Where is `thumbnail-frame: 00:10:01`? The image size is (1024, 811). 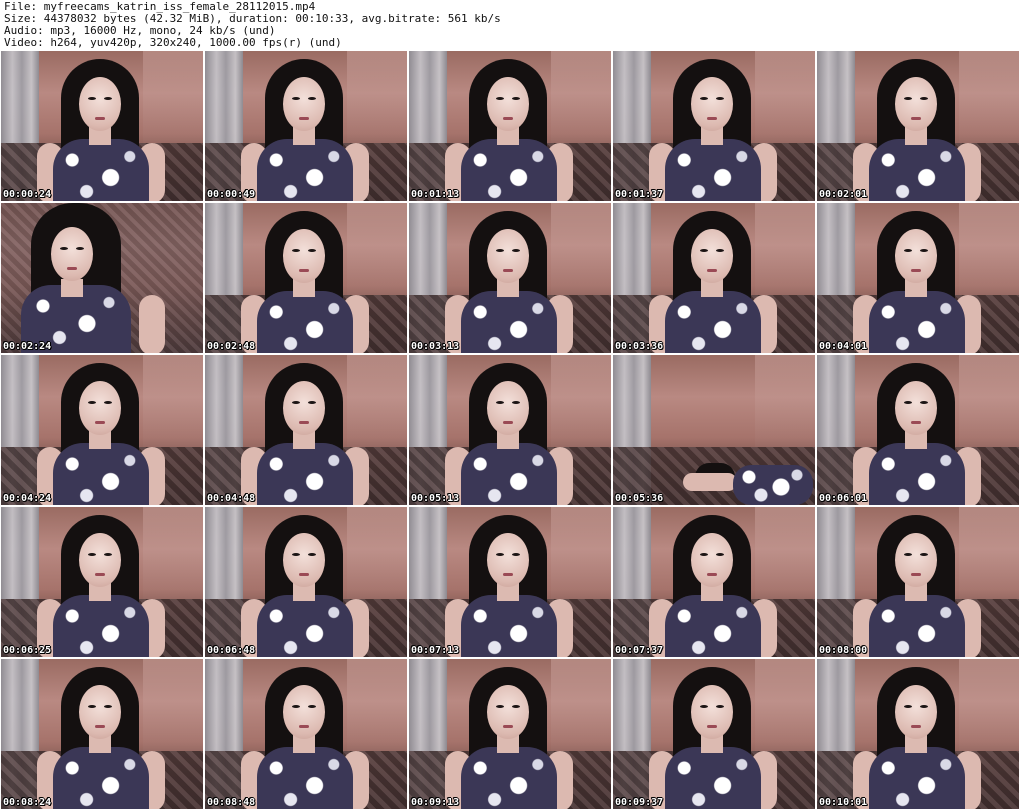
thumbnail-frame: 00:10:01 is located at coordinates (918, 734).